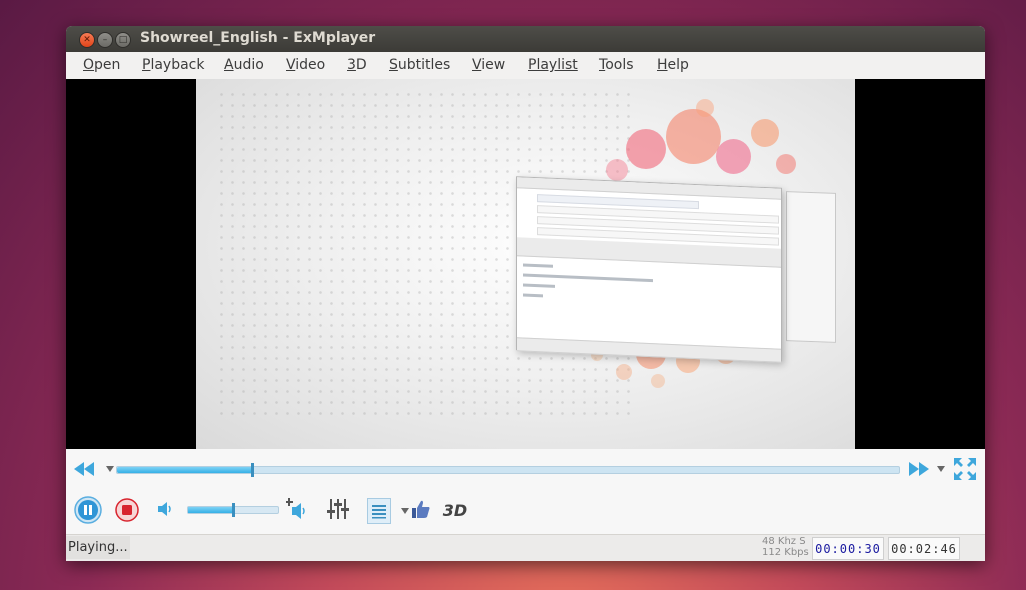  What do you see at coordinates (298, 509) in the screenshot?
I see `volume-boost-icon` at bounding box center [298, 509].